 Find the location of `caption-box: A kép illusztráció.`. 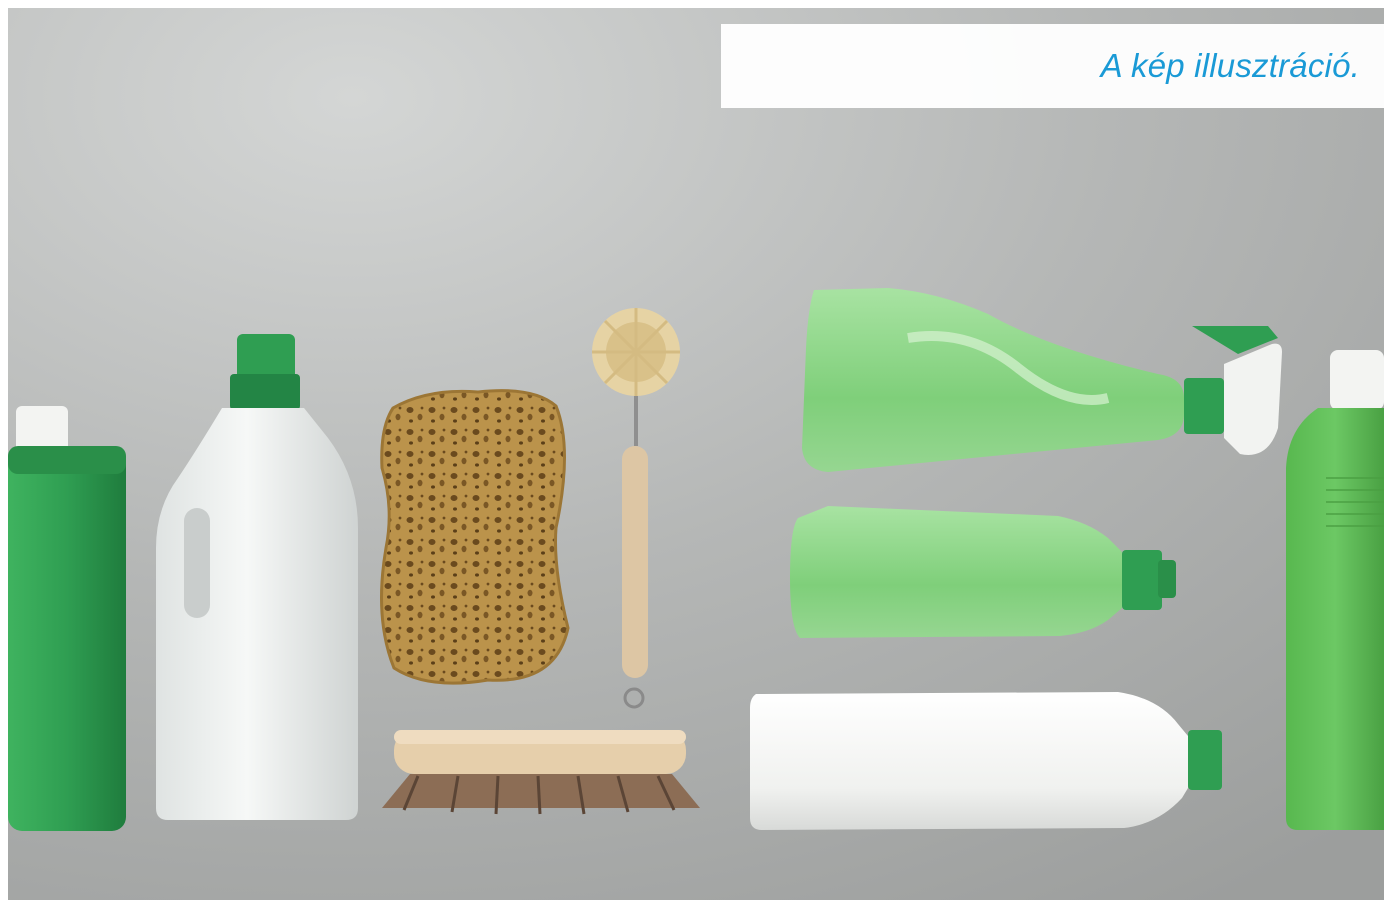

caption-box: A kép illusztráció. is located at coordinates (1052, 66).